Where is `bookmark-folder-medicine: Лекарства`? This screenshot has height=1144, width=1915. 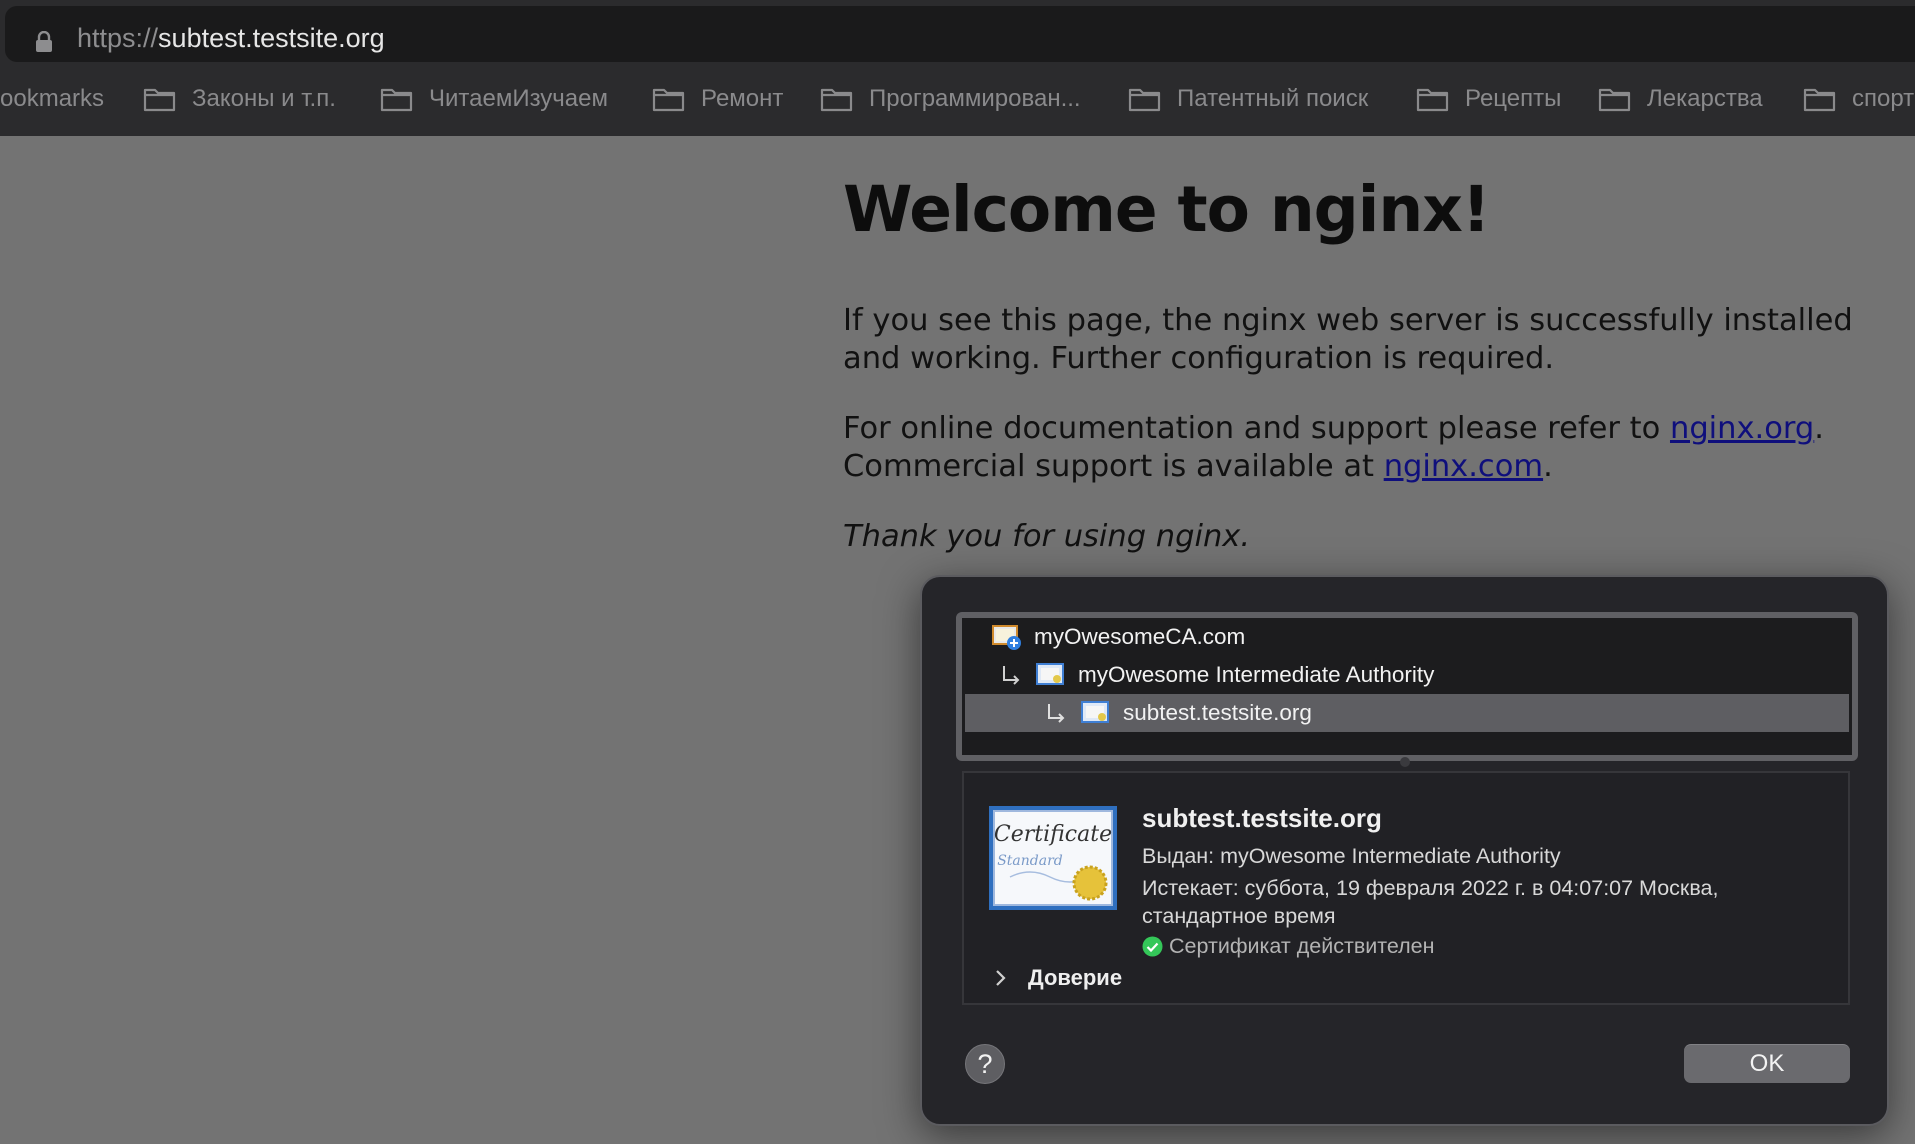 bookmark-folder-medicine: Лекарства is located at coordinates (1680, 99).